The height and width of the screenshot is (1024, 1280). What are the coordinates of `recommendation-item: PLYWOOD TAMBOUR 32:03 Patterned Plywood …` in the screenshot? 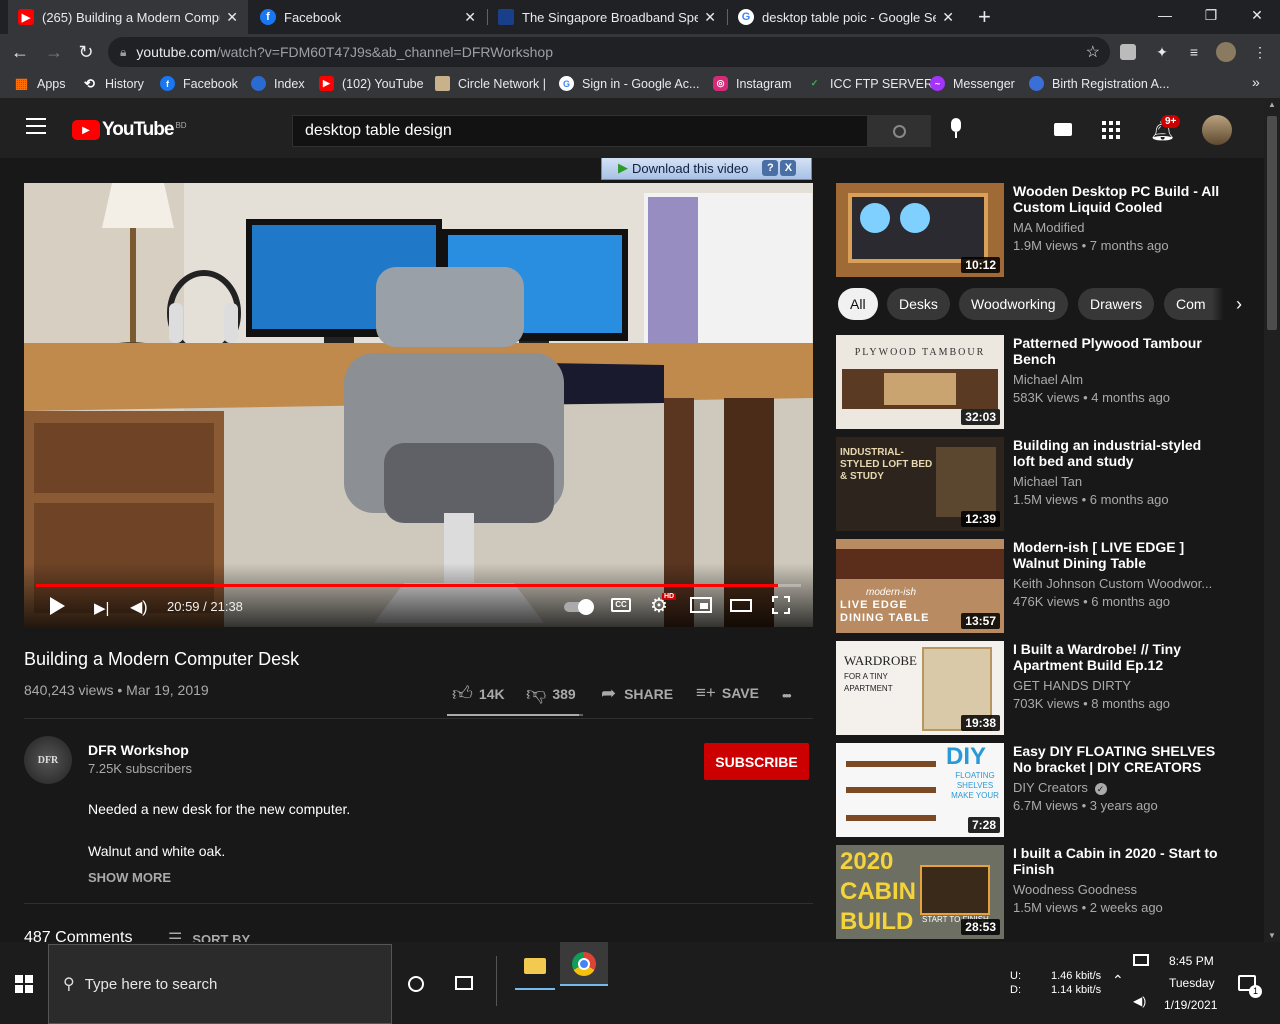 It's located at (1041, 383).